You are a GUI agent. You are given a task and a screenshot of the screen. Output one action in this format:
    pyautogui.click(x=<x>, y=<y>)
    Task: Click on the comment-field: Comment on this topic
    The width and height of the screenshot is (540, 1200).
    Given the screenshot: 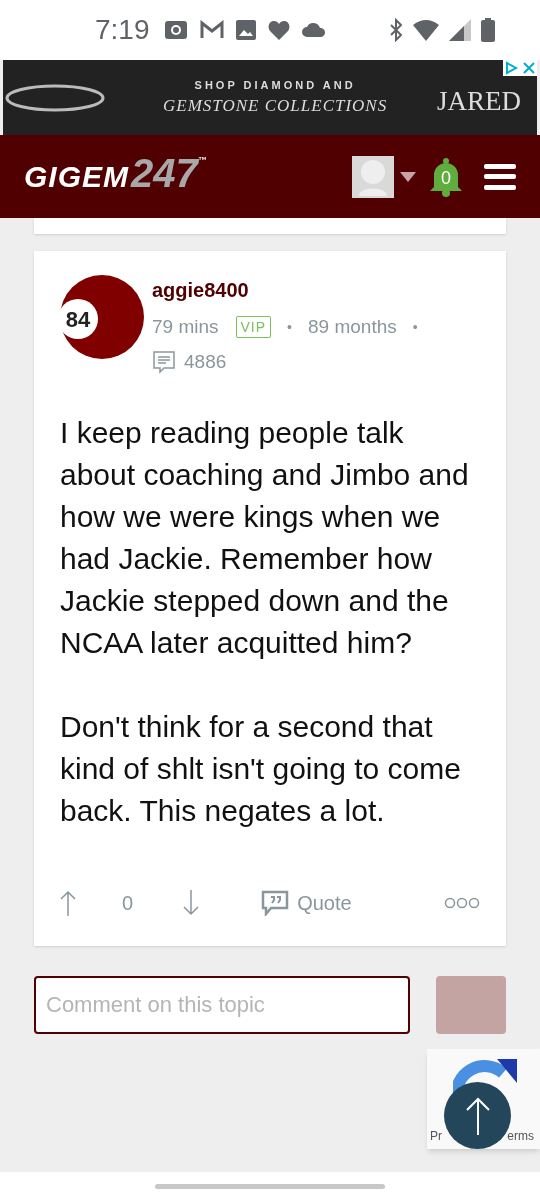 What is the action you would take?
    pyautogui.click(x=222, y=1005)
    